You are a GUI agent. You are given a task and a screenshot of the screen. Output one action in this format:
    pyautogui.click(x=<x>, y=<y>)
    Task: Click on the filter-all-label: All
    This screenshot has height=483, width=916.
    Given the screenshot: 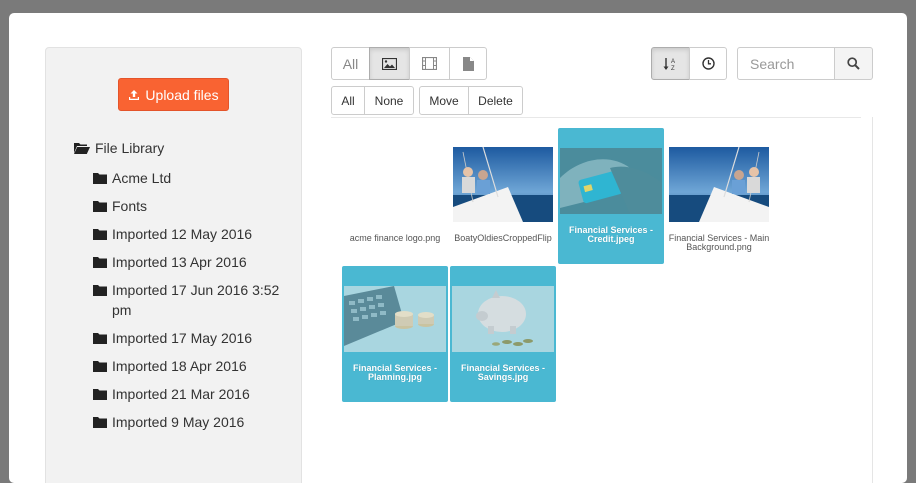 What is the action you would take?
    pyautogui.click(x=350, y=63)
    